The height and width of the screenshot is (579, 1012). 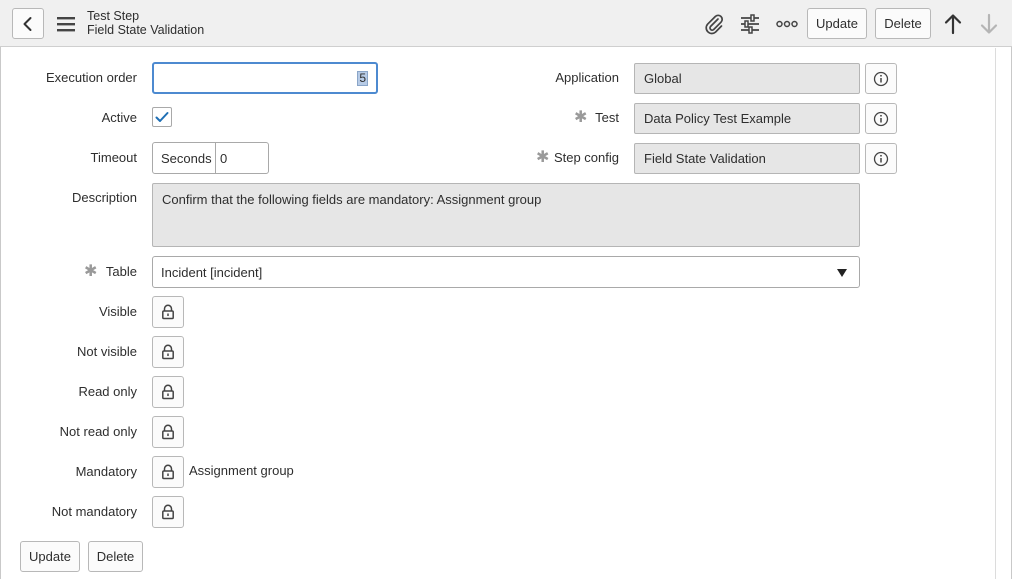 I want to click on record-title: Test Step Field State Validation, so click(x=145, y=23).